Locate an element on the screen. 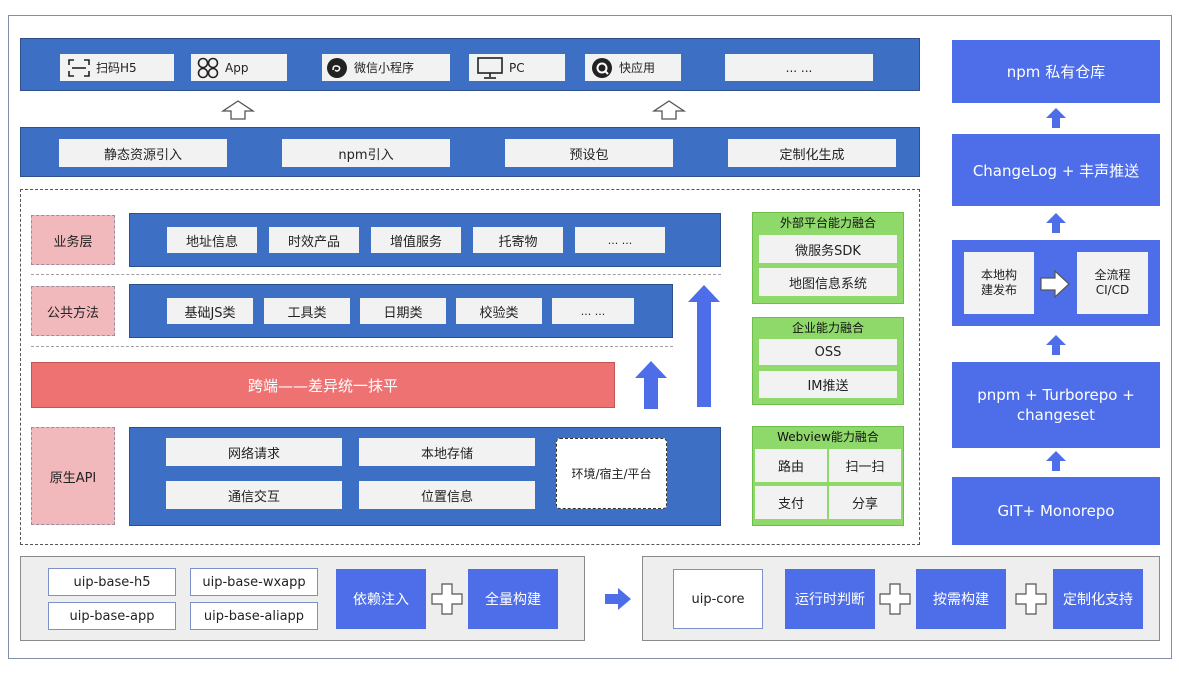  import-custom: 定制化生成 is located at coordinates (812, 153).